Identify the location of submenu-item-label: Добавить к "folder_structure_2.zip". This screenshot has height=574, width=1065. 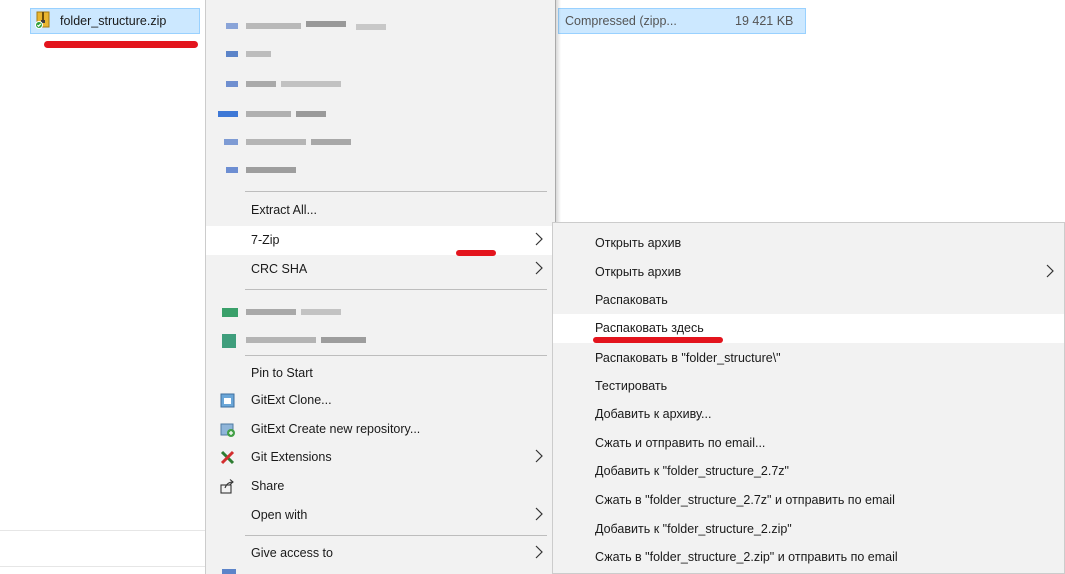
(693, 529).